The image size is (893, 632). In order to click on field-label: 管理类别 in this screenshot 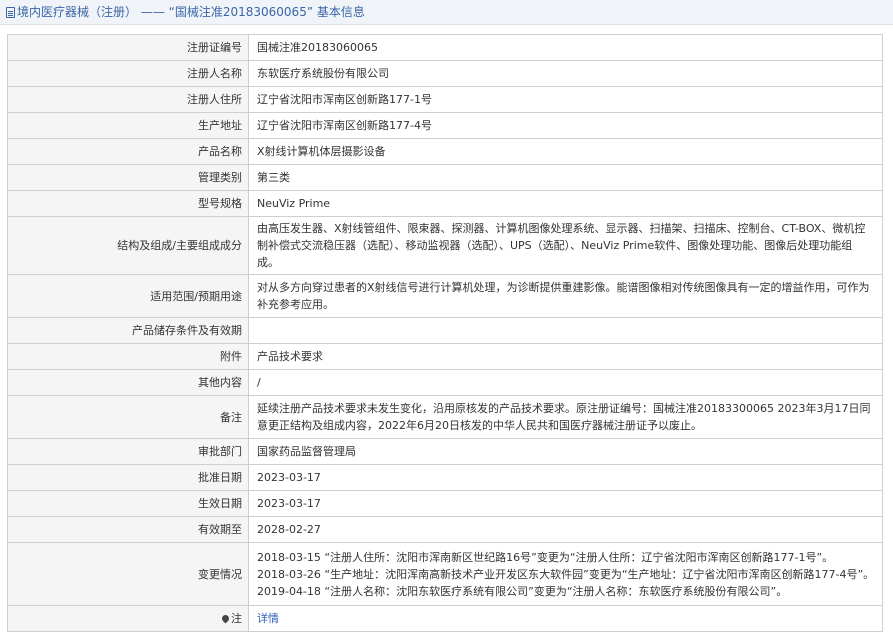, I will do `click(128, 177)`.